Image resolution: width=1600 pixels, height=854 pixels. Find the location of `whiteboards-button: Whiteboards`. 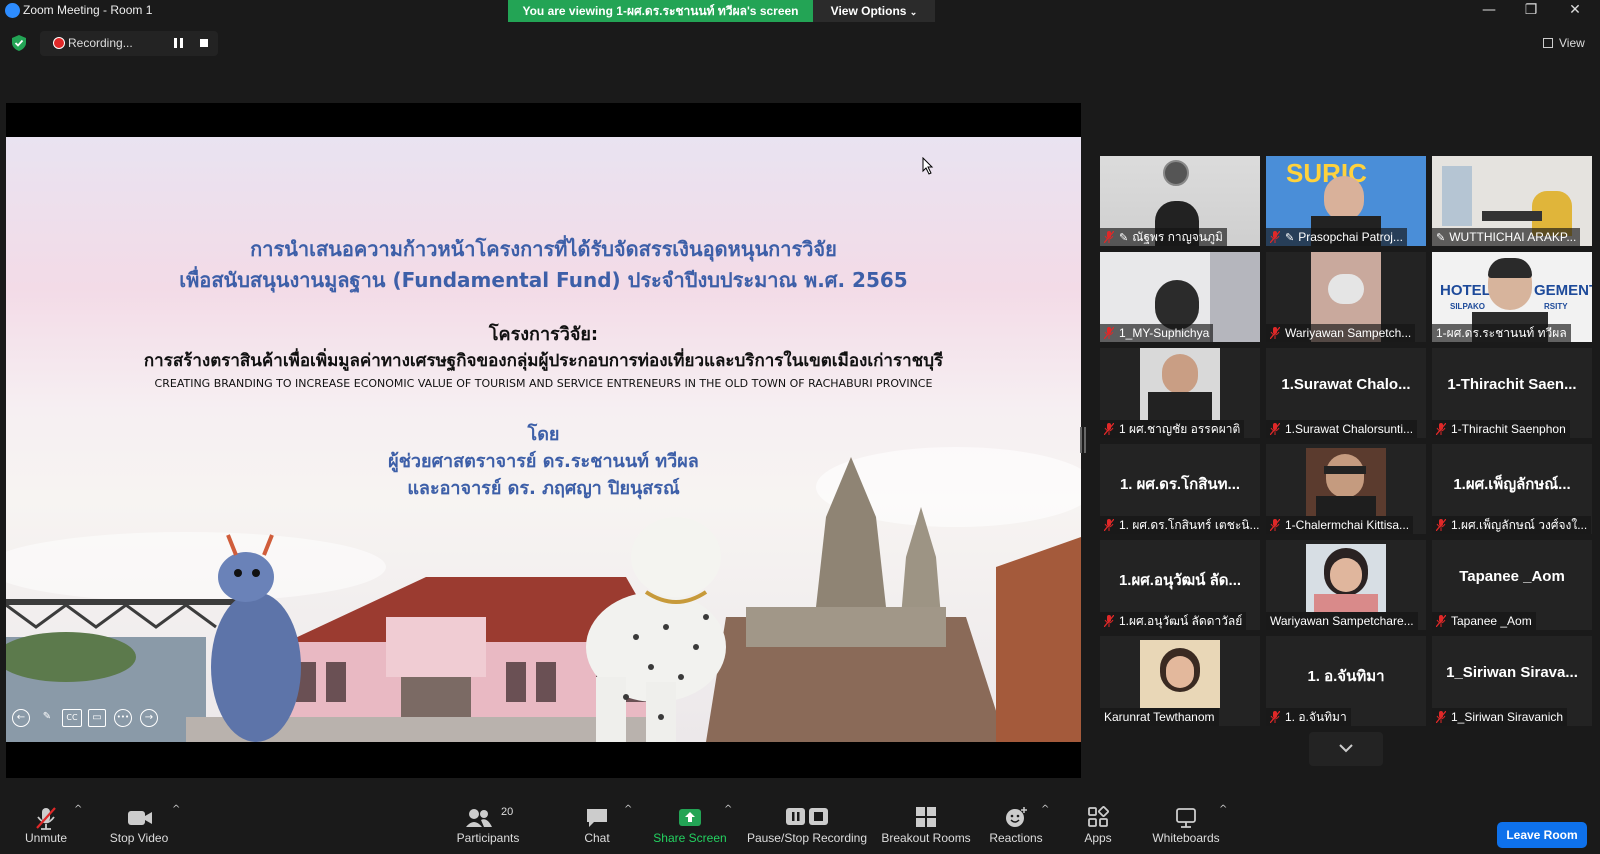

whiteboards-button: Whiteboards is located at coordinates (1186, 828).